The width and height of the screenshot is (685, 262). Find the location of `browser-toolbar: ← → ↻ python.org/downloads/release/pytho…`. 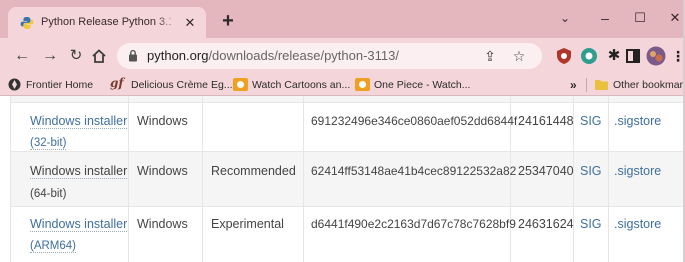

browser-toolbar: ← → ↻ python.org/downloads/release/pytho… is located at coordinates (341, 56).